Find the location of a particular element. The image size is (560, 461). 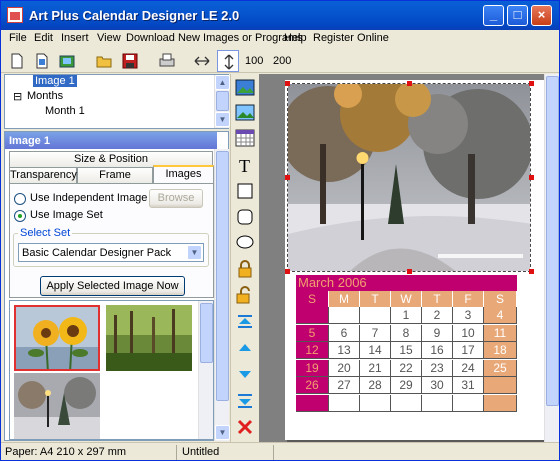

unlock-button is located at coordinates (245, 295).